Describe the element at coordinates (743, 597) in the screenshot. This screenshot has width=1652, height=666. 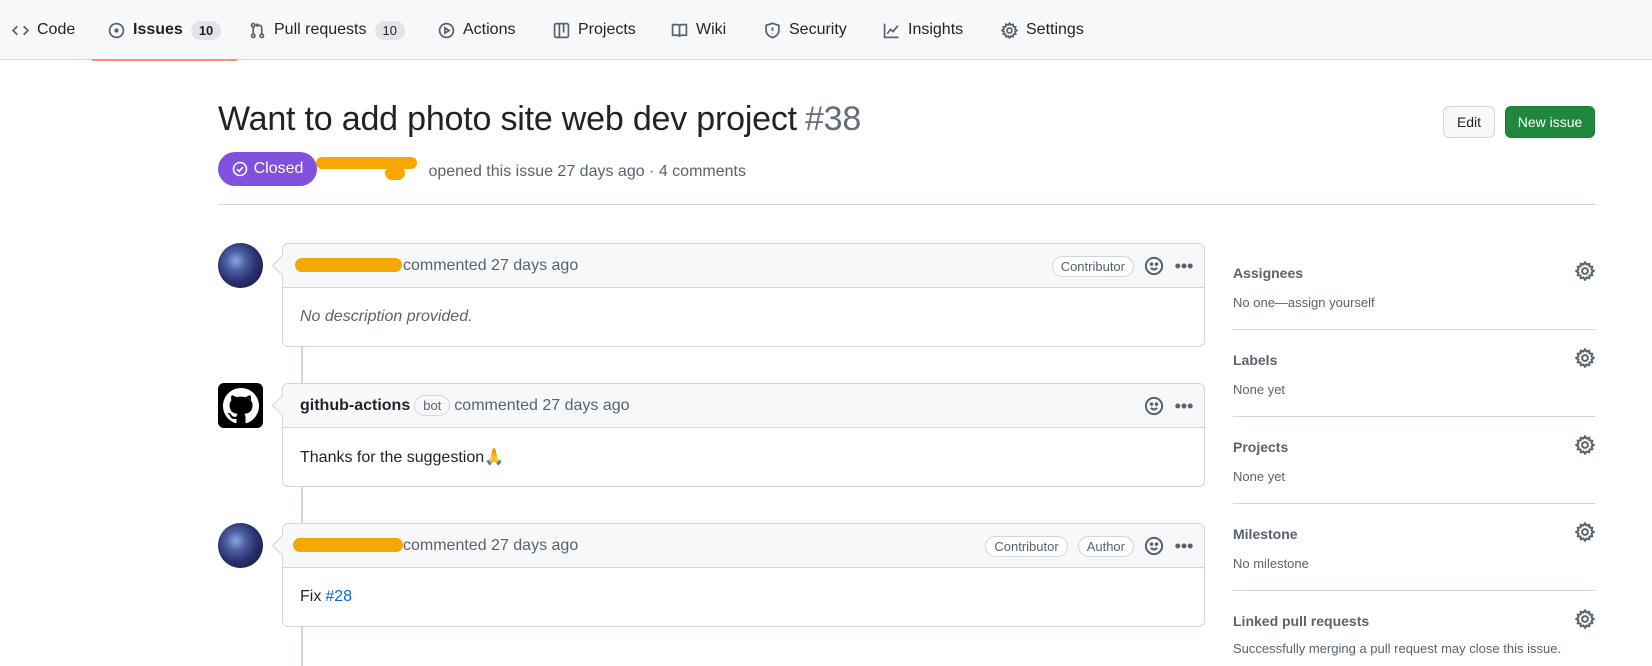
I see `comment-body: Fix #28` at that location.